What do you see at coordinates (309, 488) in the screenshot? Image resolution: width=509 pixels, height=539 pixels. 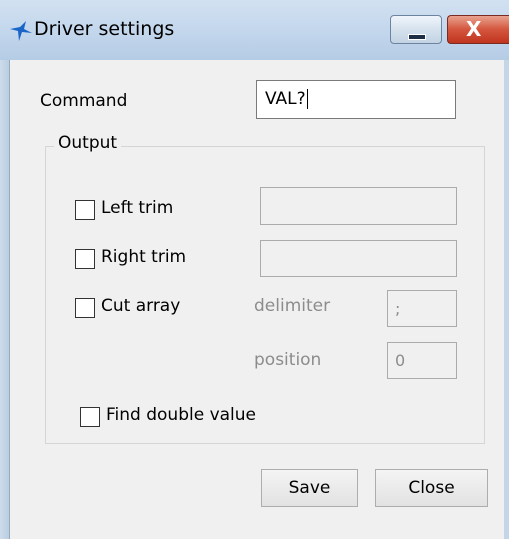 I see `save-button: Save` at bounding box center [309, 488].